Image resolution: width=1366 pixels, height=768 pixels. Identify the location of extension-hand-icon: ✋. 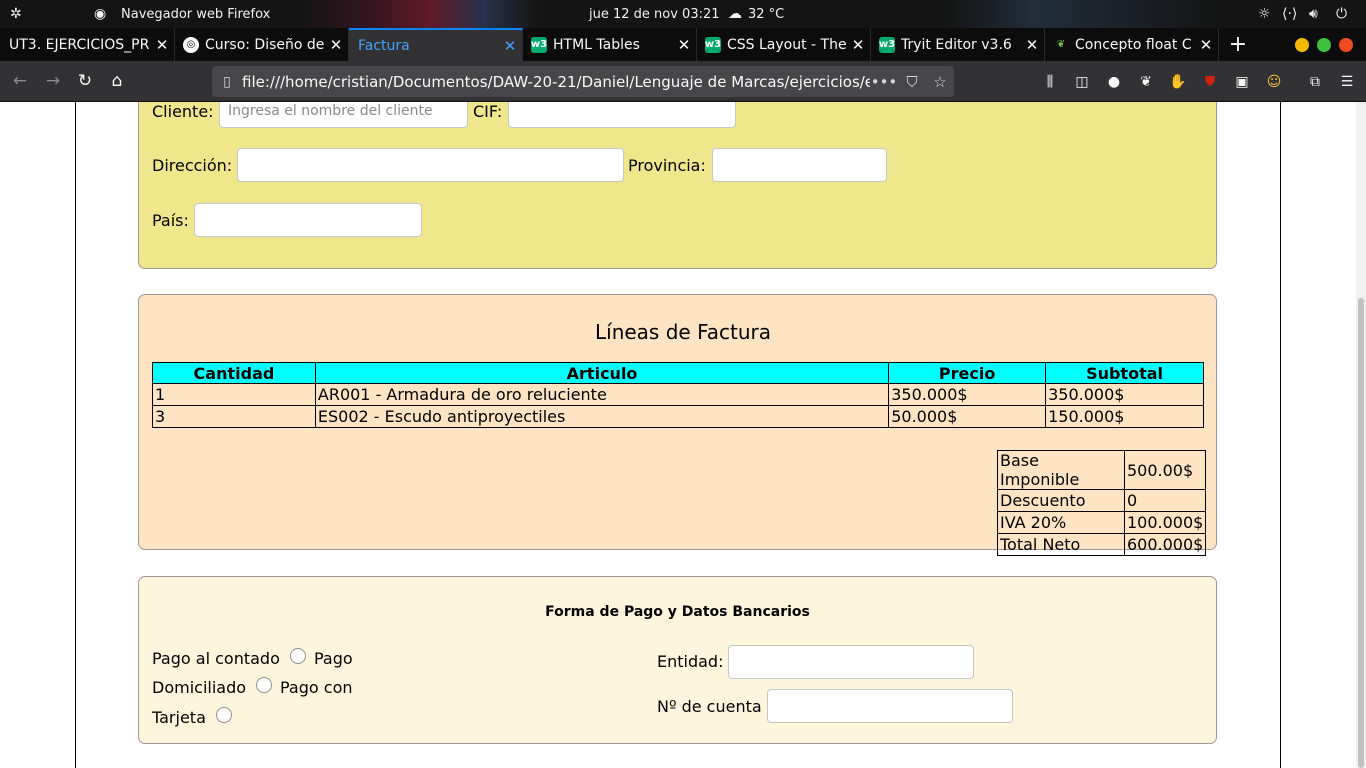
(1178, 82).